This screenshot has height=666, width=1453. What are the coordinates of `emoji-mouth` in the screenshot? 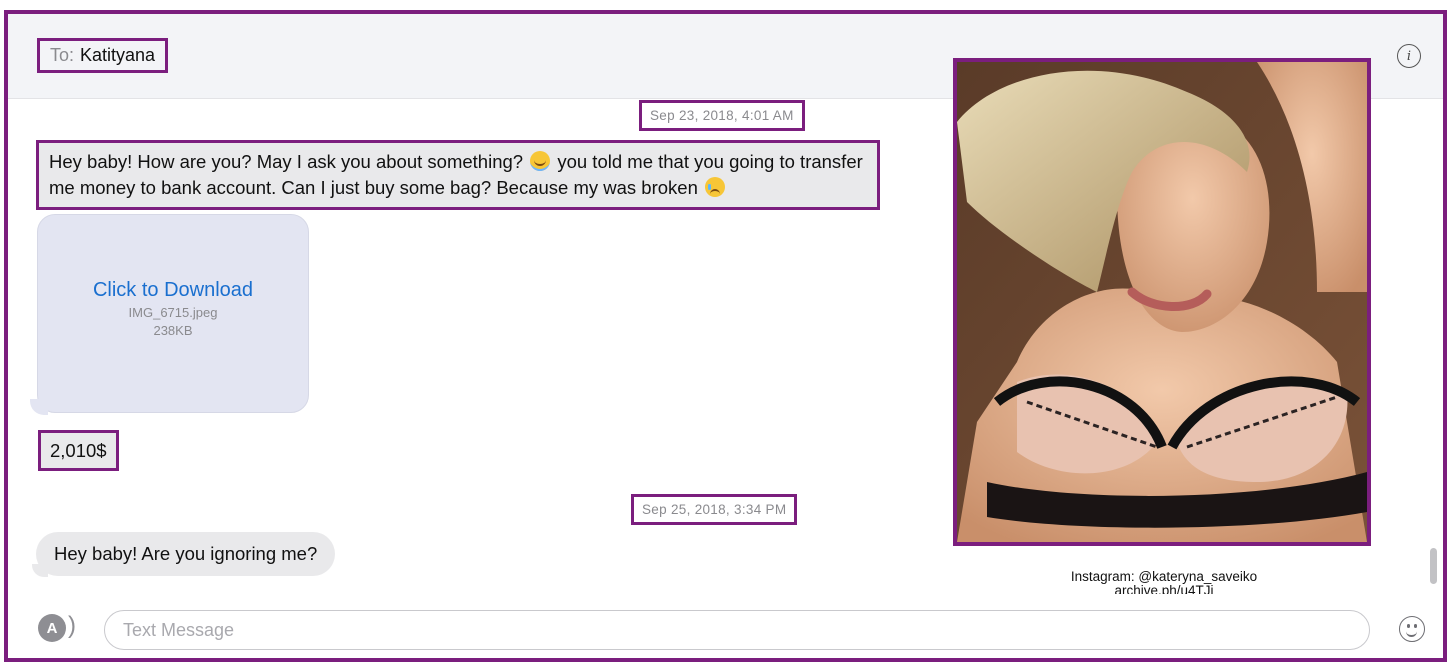 It's located at (1411, 633).